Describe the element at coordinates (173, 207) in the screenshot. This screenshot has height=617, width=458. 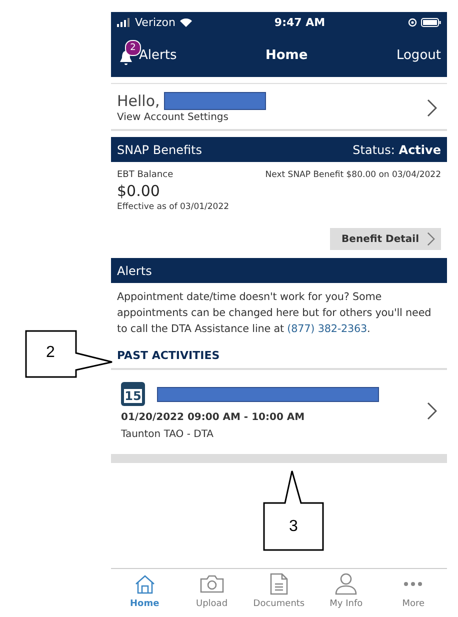
I see `effective-date: Effective as of 03/01/2022` at that location.